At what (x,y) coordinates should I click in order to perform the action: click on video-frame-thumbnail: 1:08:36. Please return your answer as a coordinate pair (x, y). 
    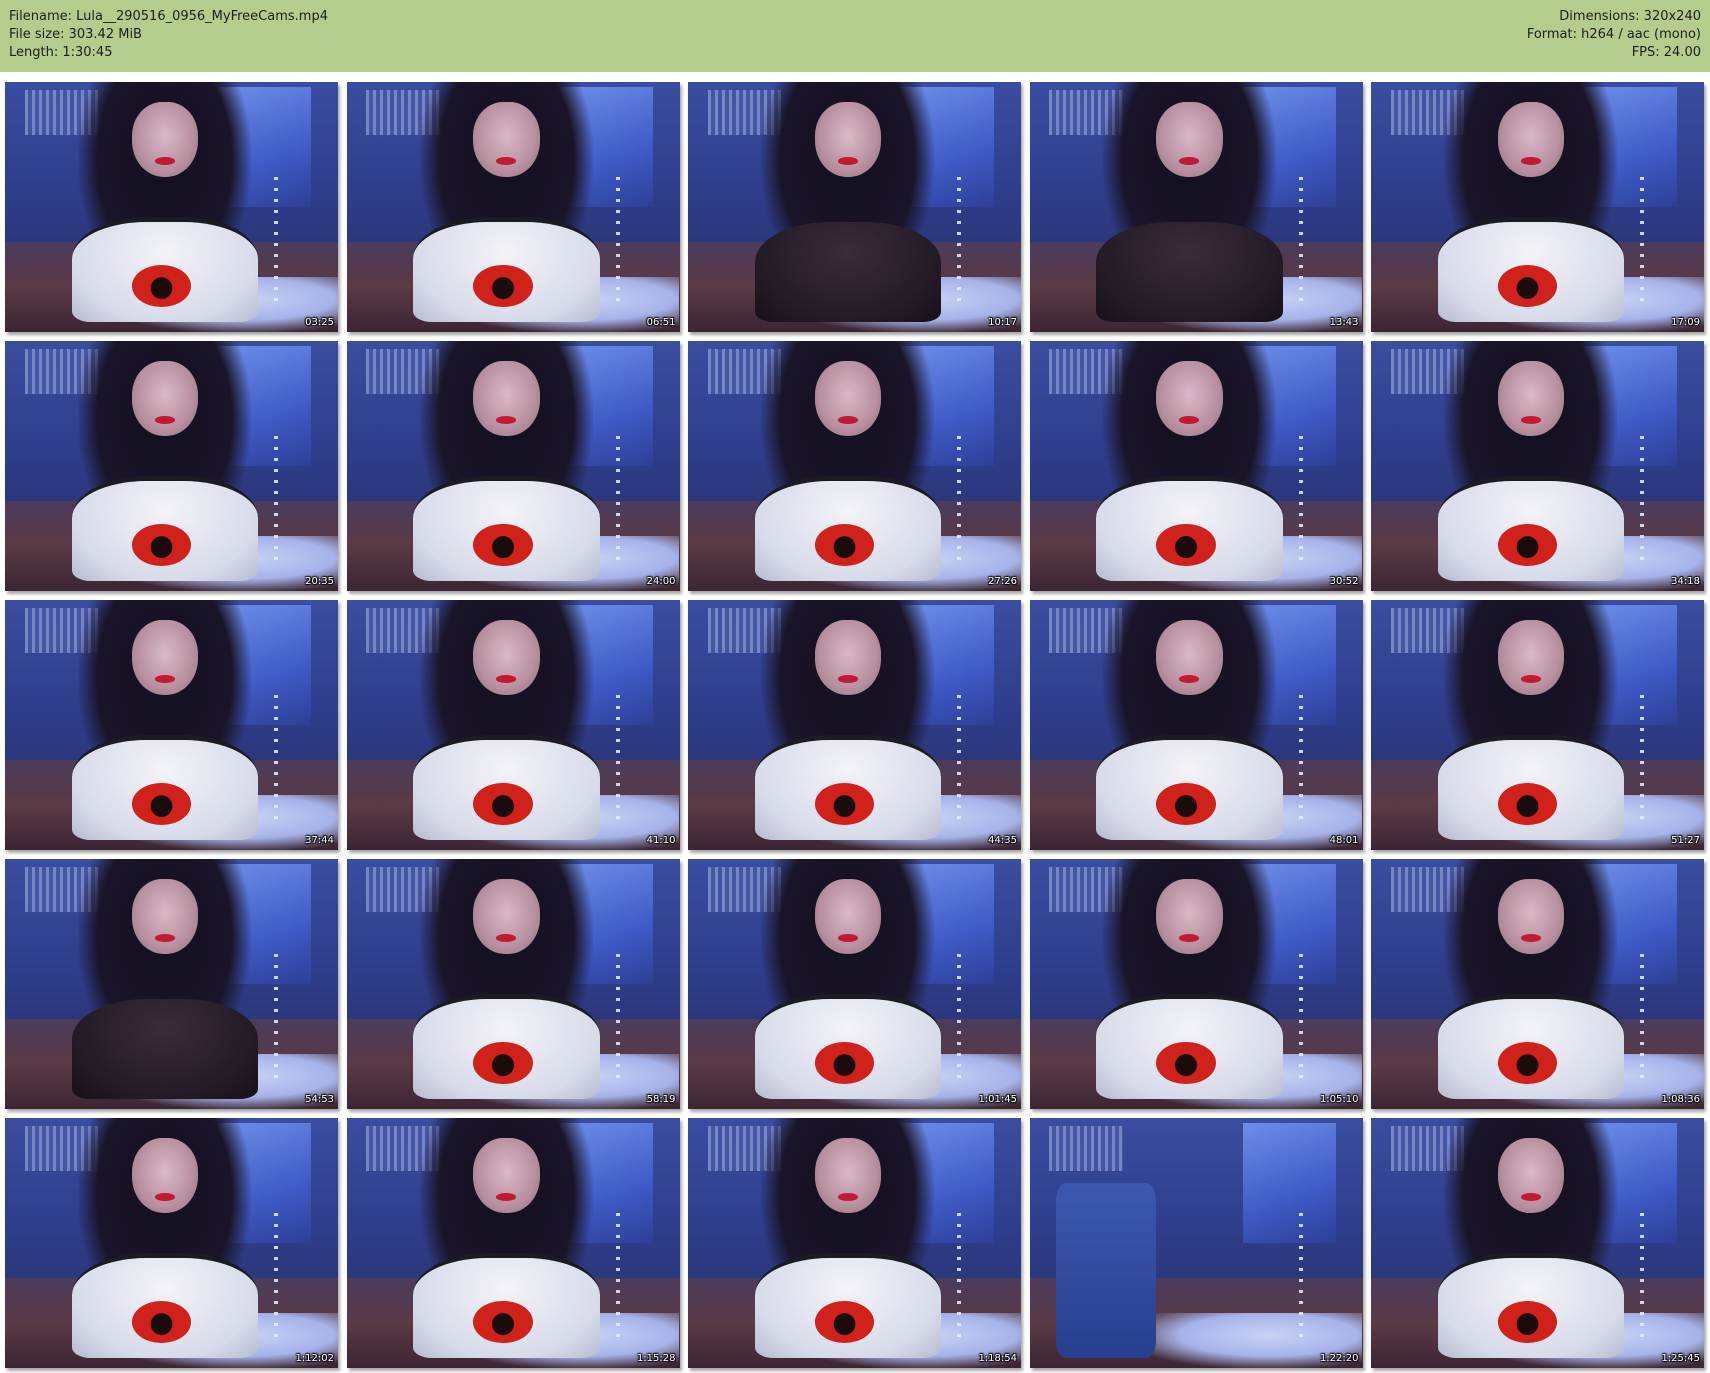
    Looking at the image, I should click on (1537, 984).